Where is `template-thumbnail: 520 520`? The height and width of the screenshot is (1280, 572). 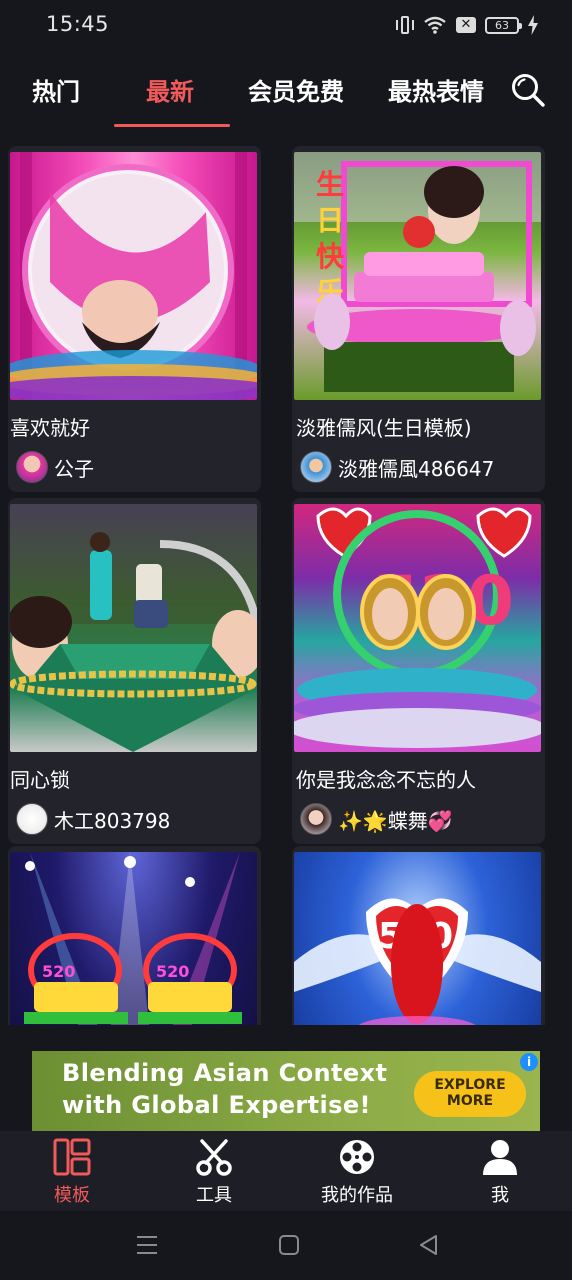 template-thumbnail: 520 520 is located at coordinates (133, 938).